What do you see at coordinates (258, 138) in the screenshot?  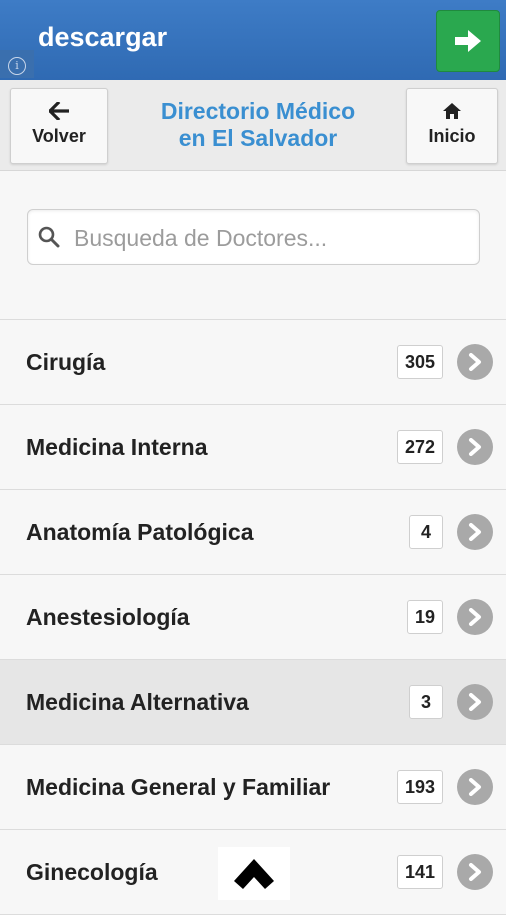 I see `page-title-line2: en El Salvador` at bounding box center [258, 138].